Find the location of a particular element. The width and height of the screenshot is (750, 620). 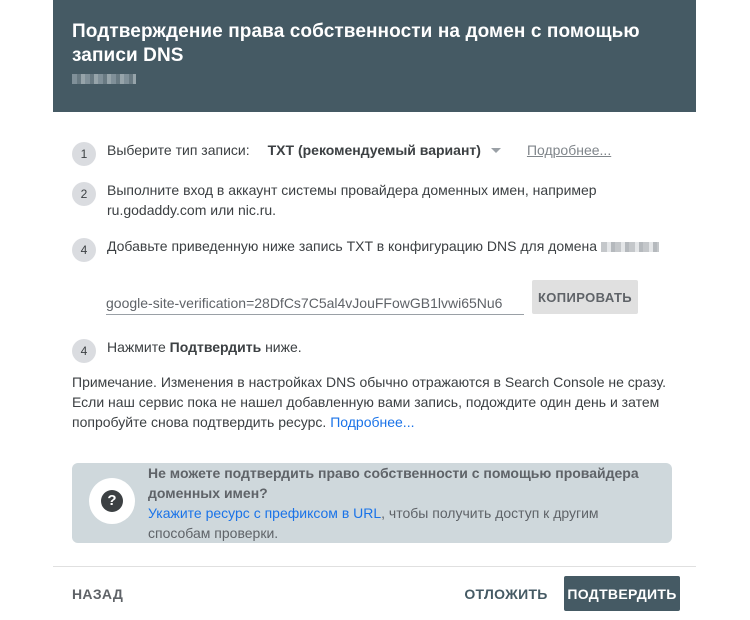

help-text-line: способам проверки. is located at coordinates (213, 533).